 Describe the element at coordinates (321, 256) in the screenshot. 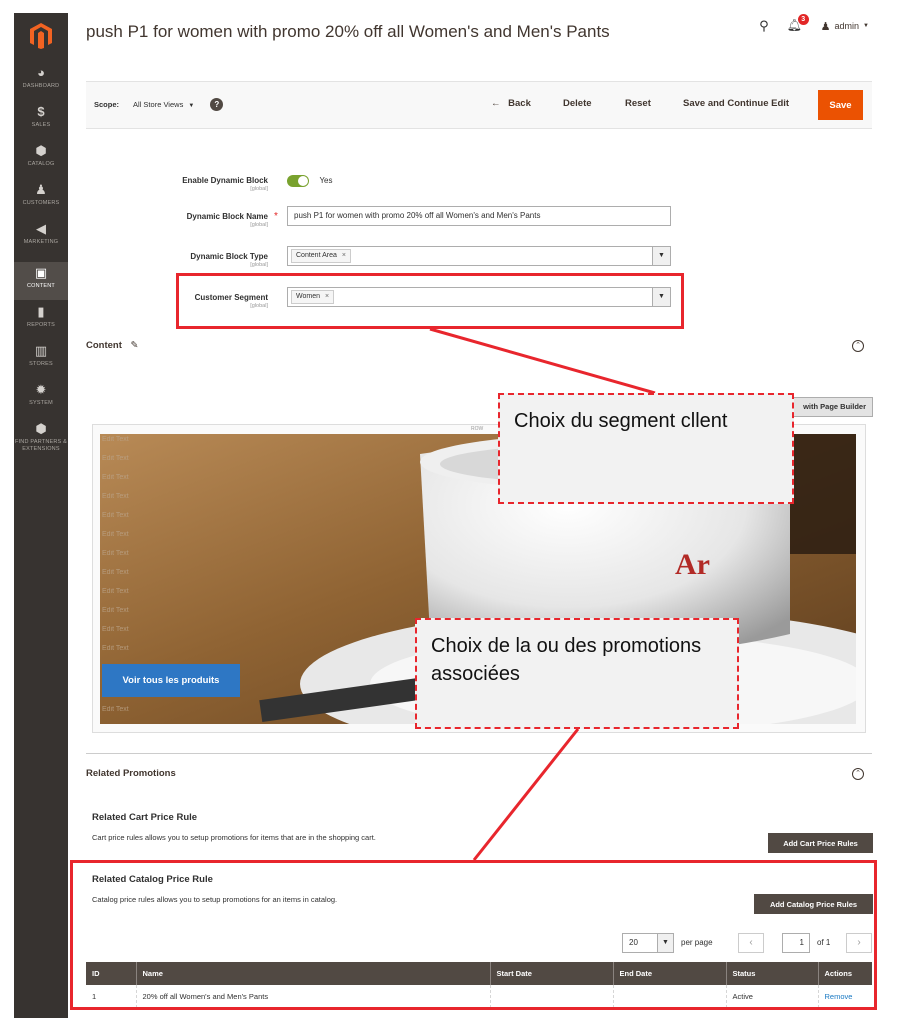

I see `selected-chip: Content Area ×` at that location.